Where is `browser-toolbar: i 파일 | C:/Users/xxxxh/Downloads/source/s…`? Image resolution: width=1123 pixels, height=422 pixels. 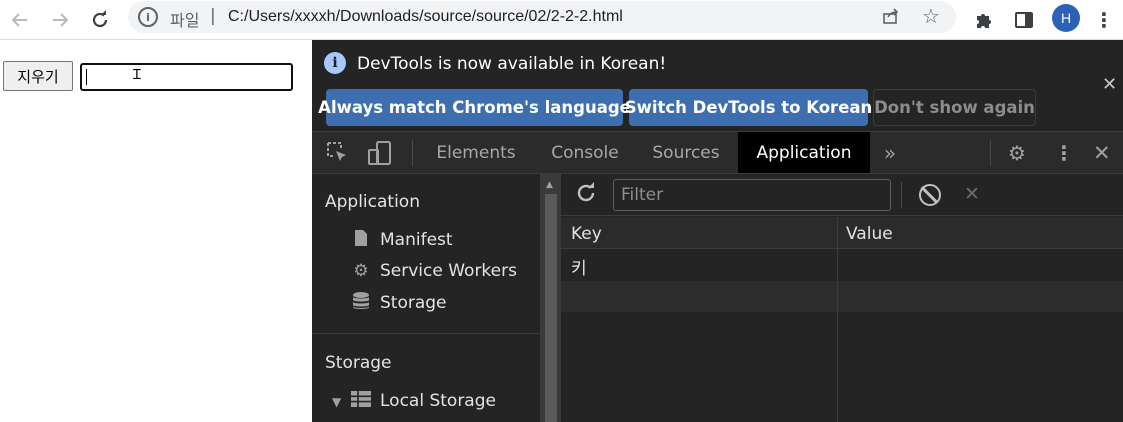 browser-toolbar: i 파일 | C:/Users/xxxxh/Downloads/source/s… is located at coordinates (561, 20).